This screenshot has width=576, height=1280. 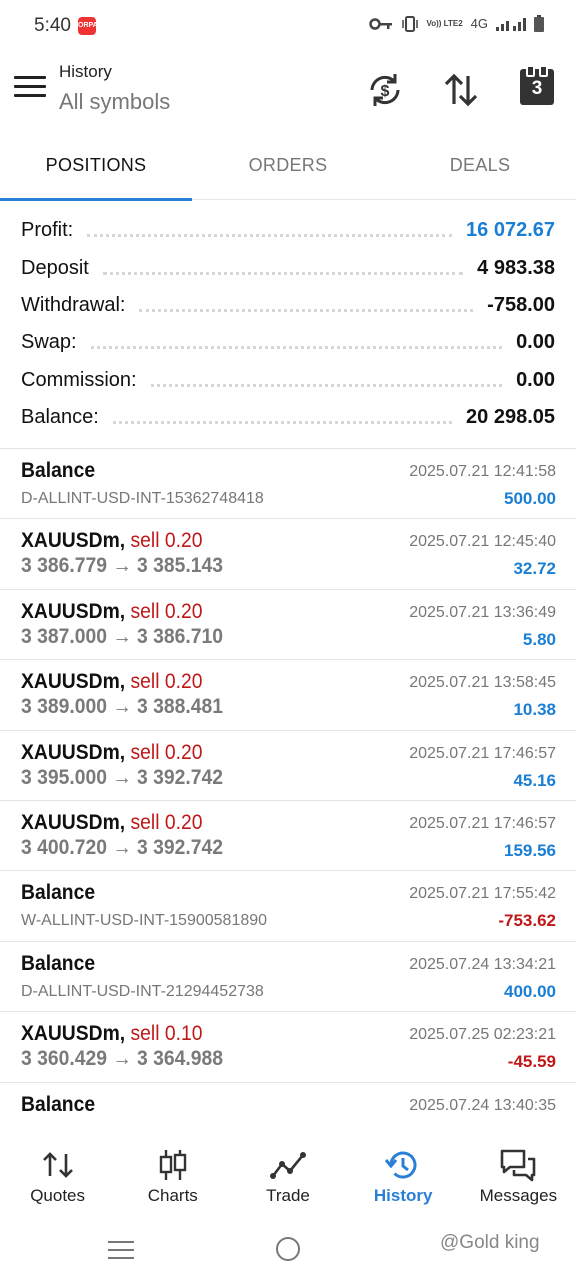 I want to click on deal-prices: 3 395.000 → 3 392.742, so click(x=122, y=777).